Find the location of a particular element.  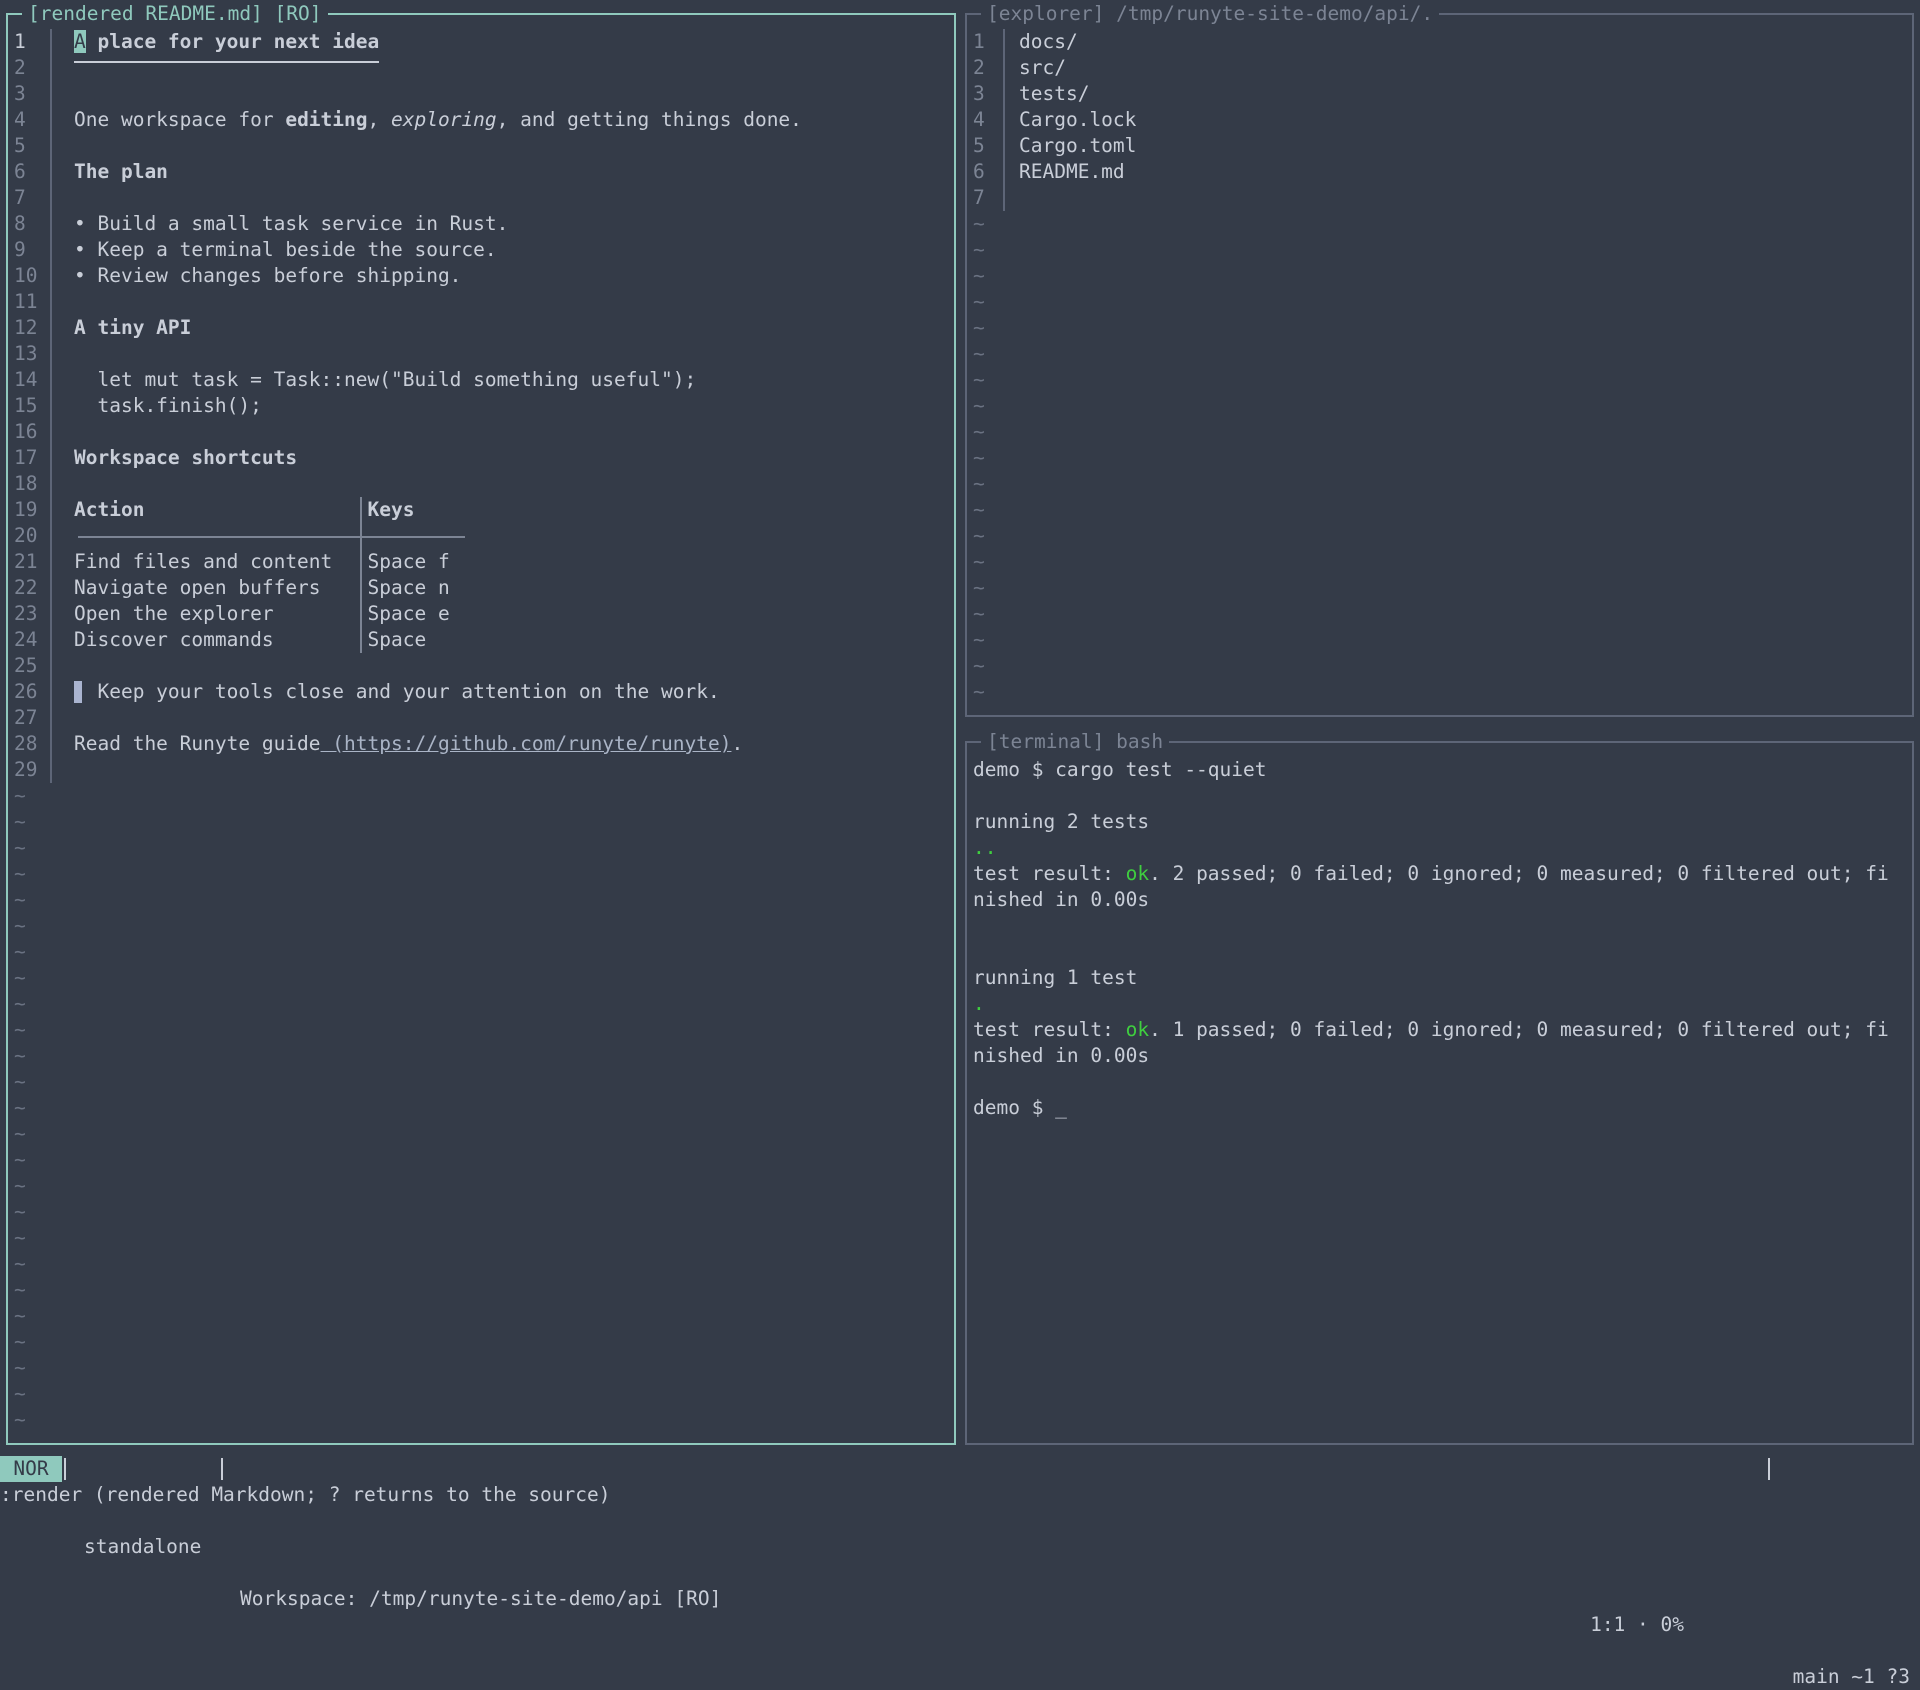

file-name: Cargo.toml is located at coordinates (1077, 146).